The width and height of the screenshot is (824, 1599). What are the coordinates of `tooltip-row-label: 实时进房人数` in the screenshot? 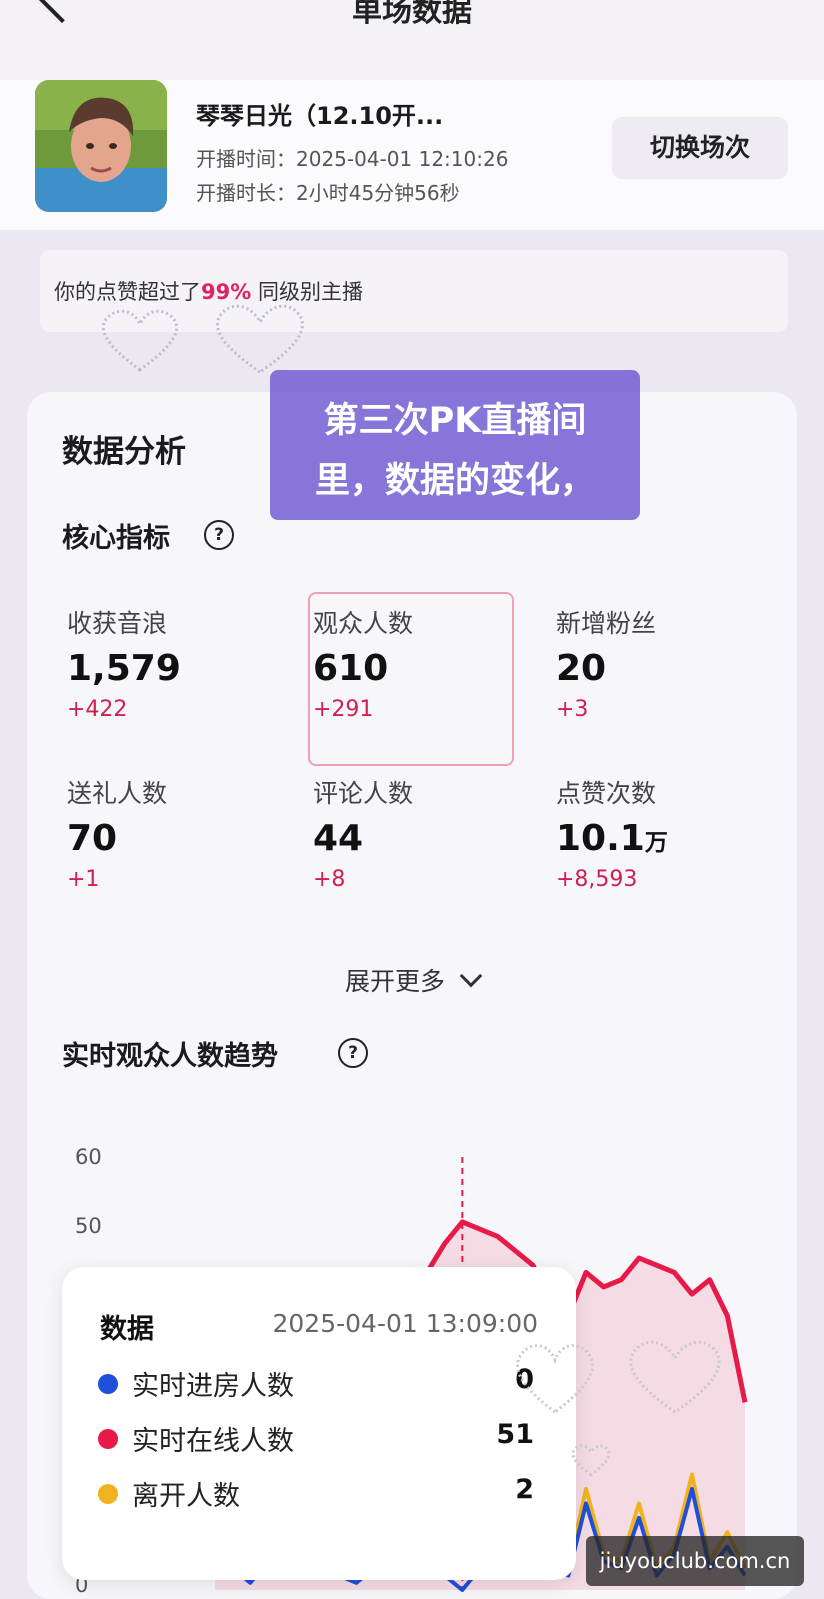 It's located at (213, 1386).